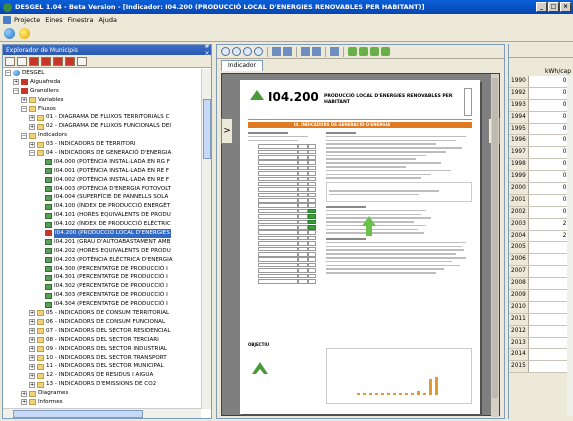  Describe the element at coordinates (107, 20) in the screenshot. I see `menu-ajuda: Ajuda` at that location.